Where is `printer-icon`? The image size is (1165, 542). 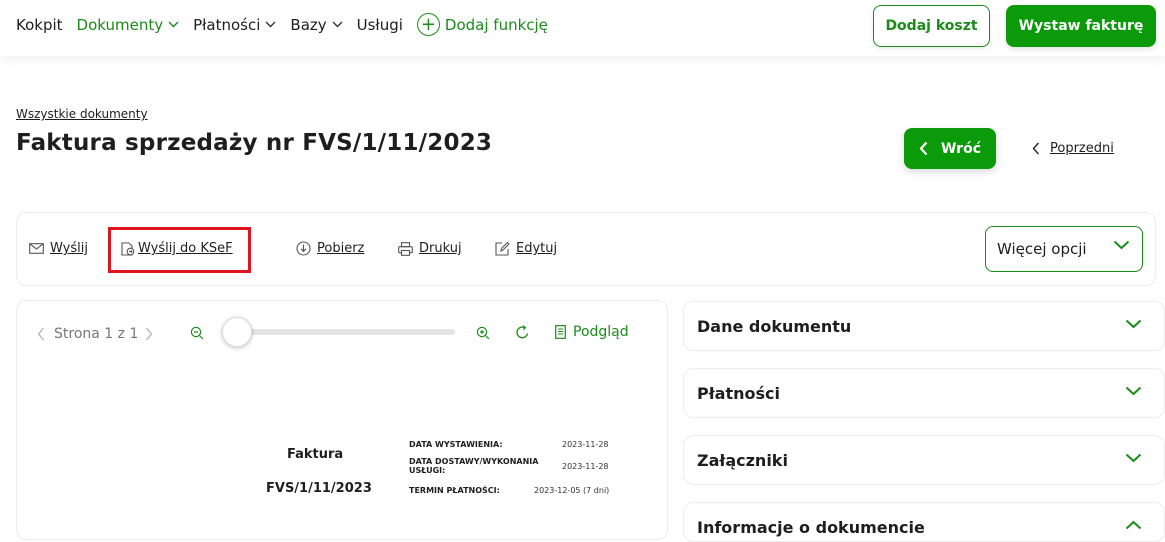
printer-icon is located at coordinates (405, 248).